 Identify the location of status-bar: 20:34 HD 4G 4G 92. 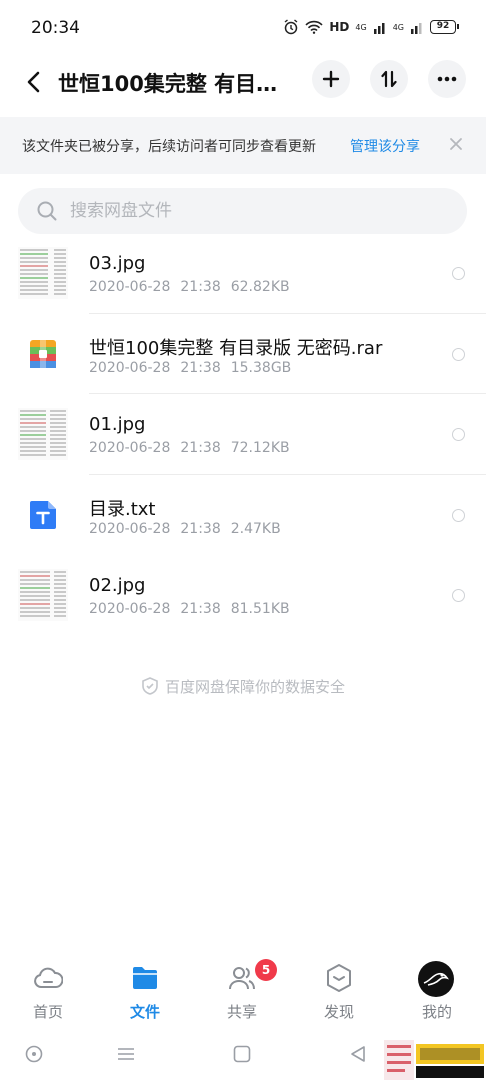
(243, 29).